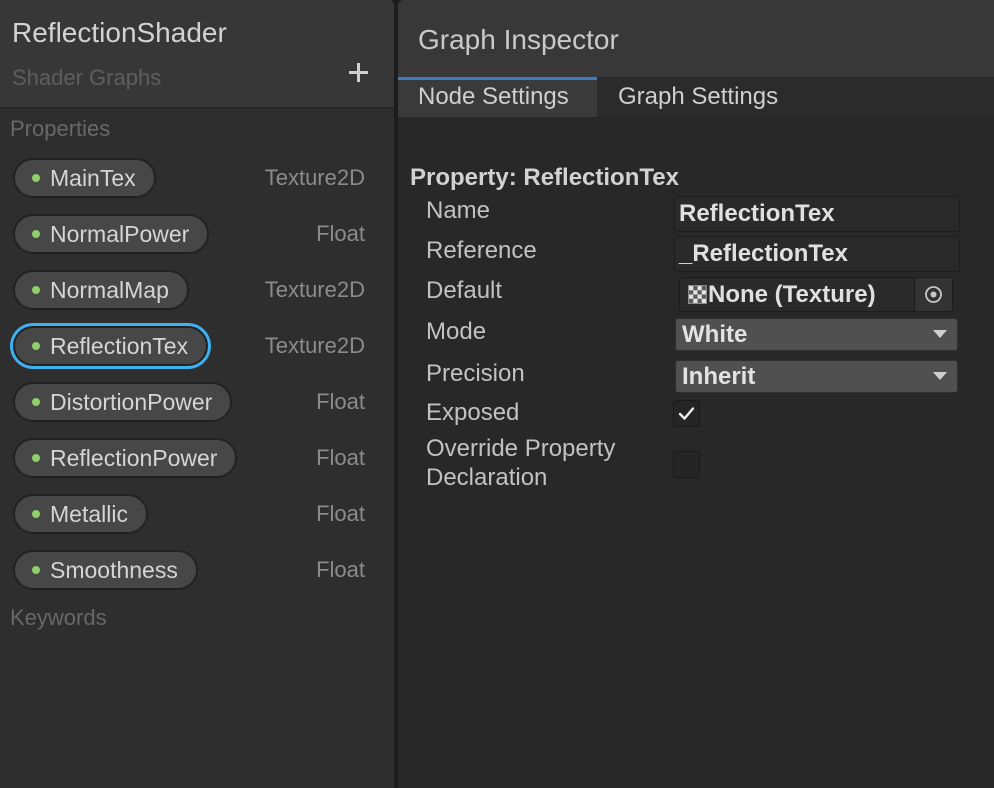 This screenshot has height=788, width=994. Describe the element at coordinates (712, 97) in the screenshot. I see `tab-graph-settings: Graph Settings` at that location.